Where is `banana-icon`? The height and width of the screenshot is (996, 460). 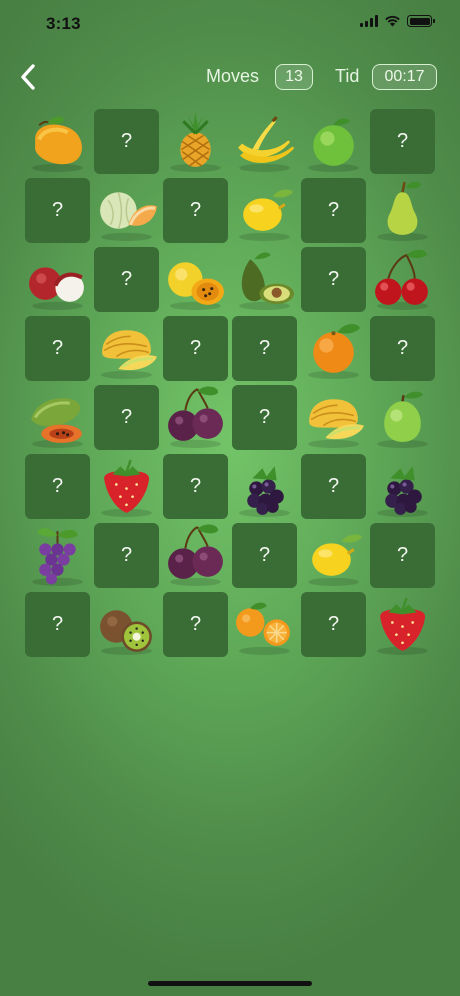 banana-icon is located at coordinates (266, 144).